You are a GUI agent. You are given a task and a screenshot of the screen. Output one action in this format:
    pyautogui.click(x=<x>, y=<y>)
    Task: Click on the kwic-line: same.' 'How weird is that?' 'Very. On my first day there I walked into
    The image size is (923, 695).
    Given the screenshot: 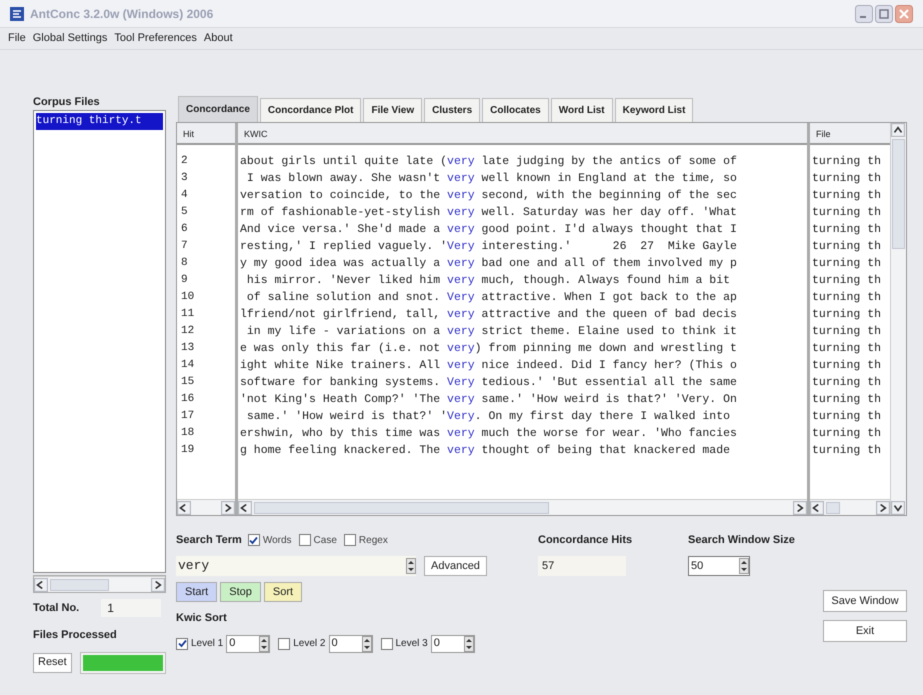 What is the action you would take?
    pyautogui.click(x=522, y=416)
    